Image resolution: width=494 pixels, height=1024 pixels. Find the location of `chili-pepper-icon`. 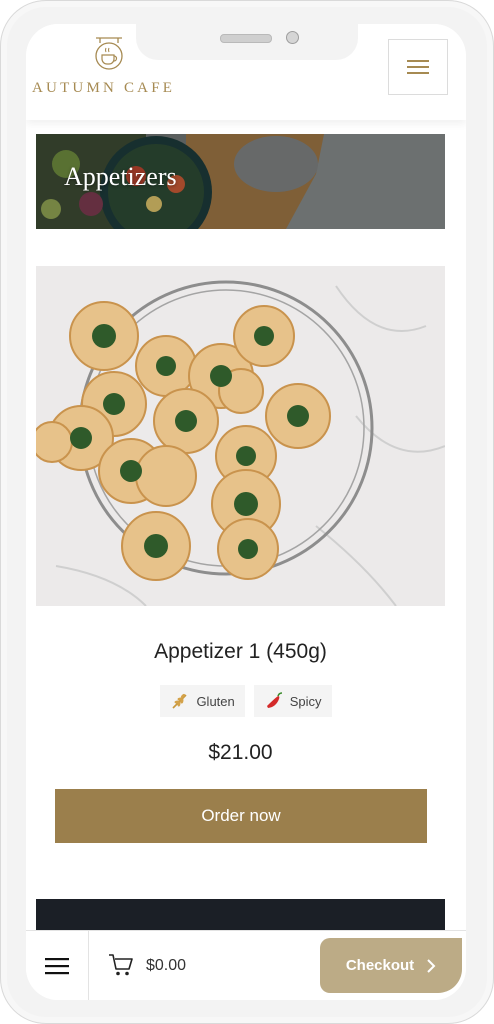

chili-pepper-icon is located at coordinates (274, 700).